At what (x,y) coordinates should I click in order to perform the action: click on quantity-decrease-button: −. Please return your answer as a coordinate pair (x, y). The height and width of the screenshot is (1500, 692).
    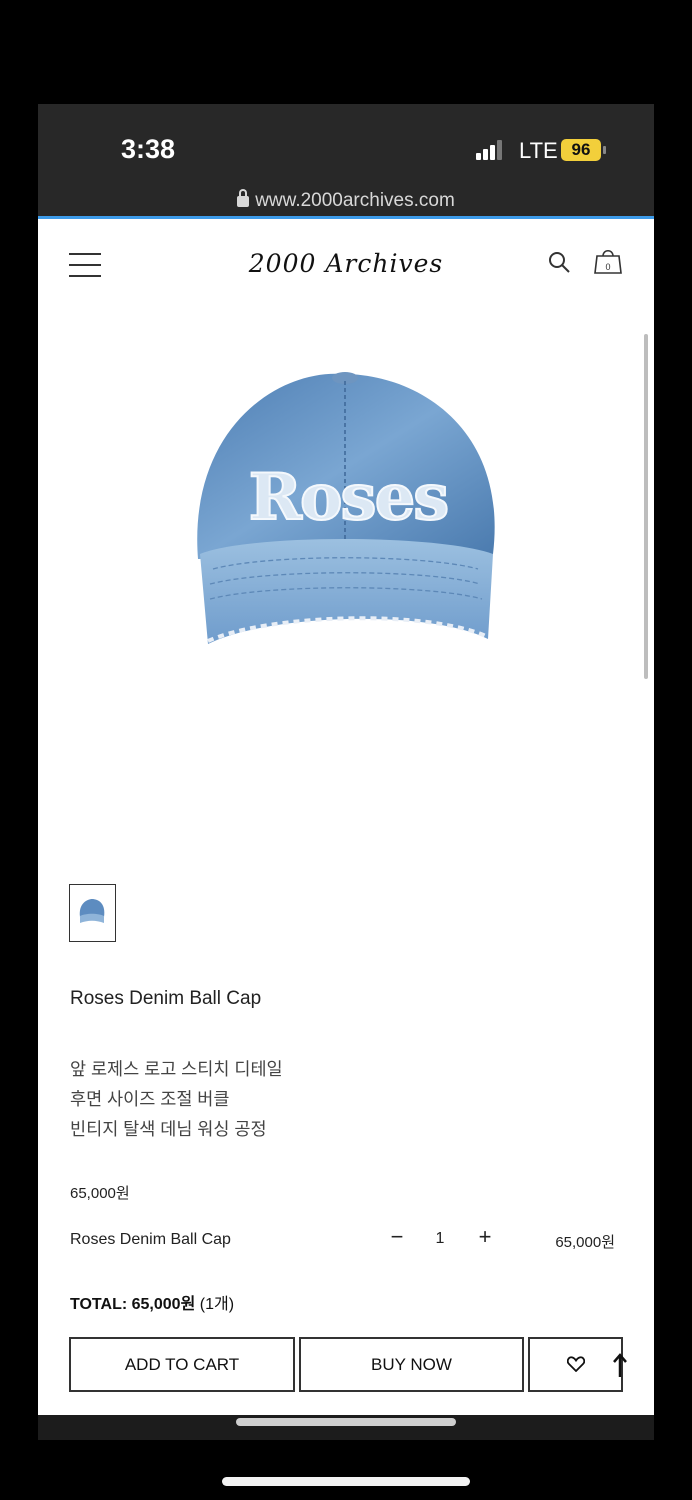
    Looking at the image, I should click on (397, 1238).